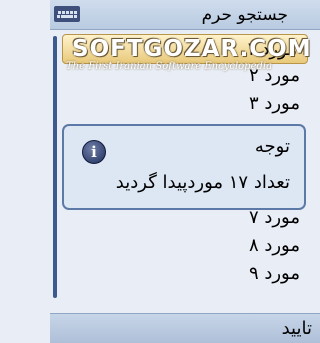 This screenshot has height=343, width=320. Describe the element at coordinates (185, 15) in the screenshot. I see `app-header: جستجو حرم` at that location.